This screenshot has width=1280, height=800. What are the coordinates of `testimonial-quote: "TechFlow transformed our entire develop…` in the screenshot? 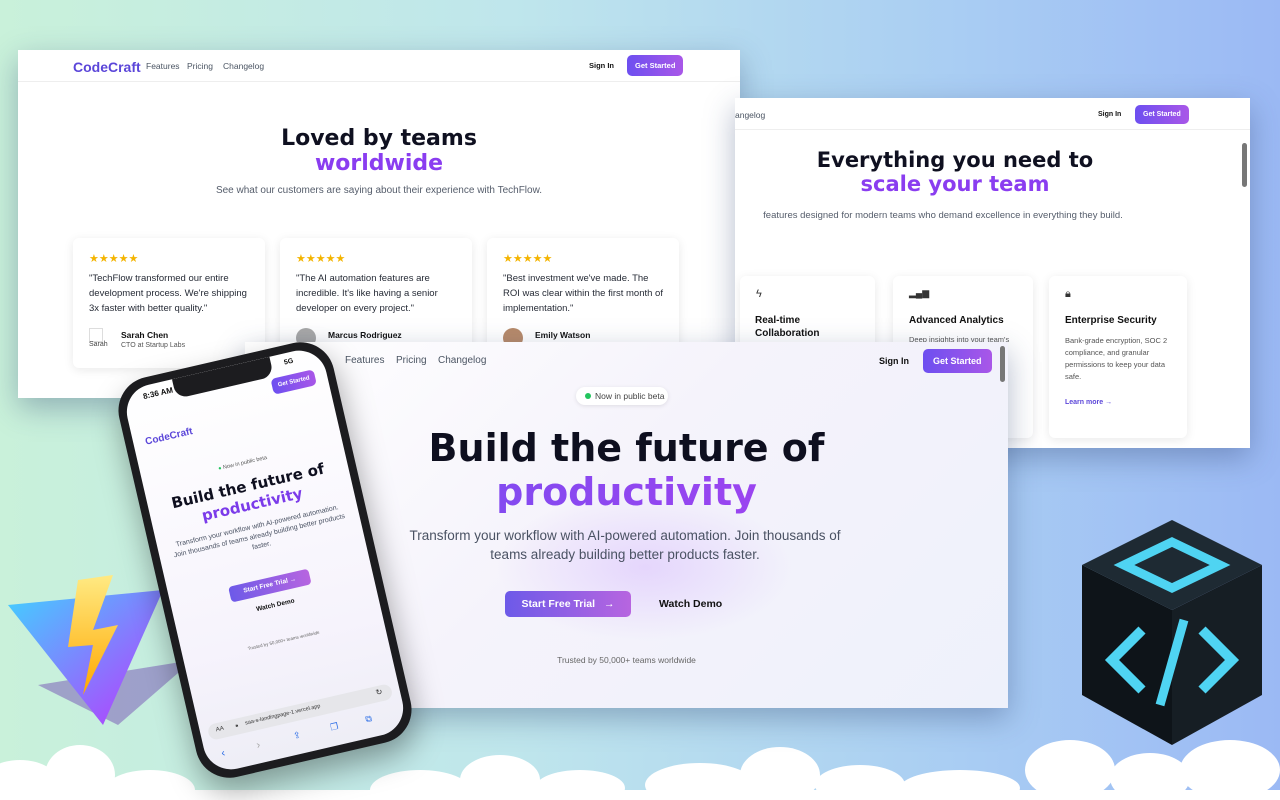 It's located at (168, 293).